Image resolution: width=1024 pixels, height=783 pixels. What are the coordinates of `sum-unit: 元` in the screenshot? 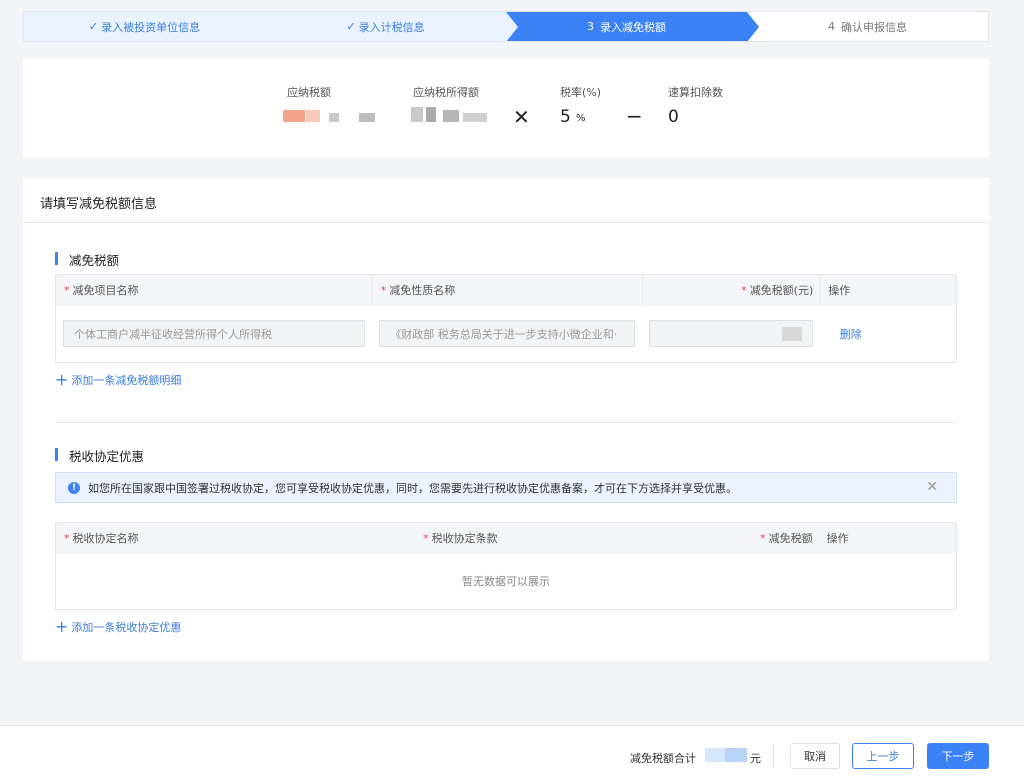 It's located at (755, 758).